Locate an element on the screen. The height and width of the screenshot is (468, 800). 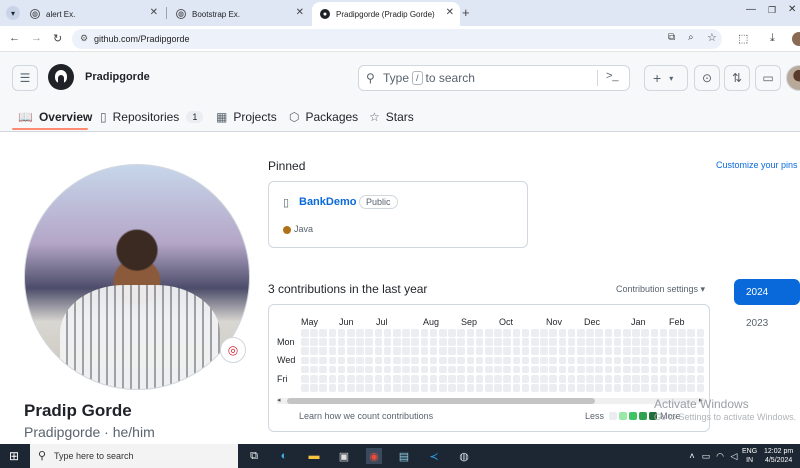
year-link-2023: 2023 is located at coordinates (757, 323).